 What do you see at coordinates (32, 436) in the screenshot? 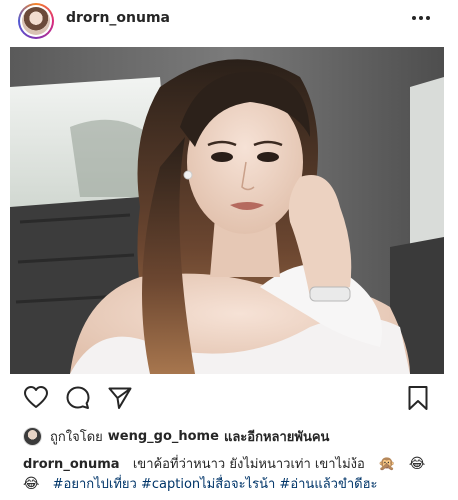
I see `liker-avatar` at bounding box center [32, 436].